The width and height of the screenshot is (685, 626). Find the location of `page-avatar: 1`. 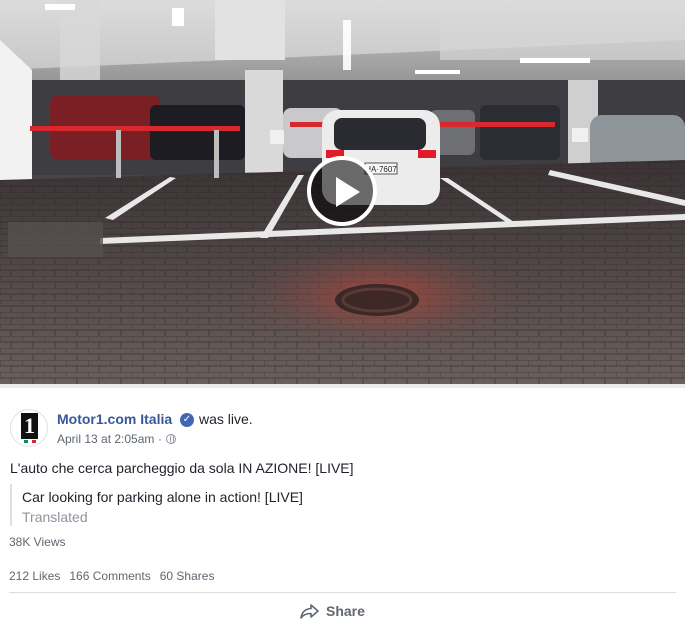

page-avatar: 1 is located at coordinates (29, 428).